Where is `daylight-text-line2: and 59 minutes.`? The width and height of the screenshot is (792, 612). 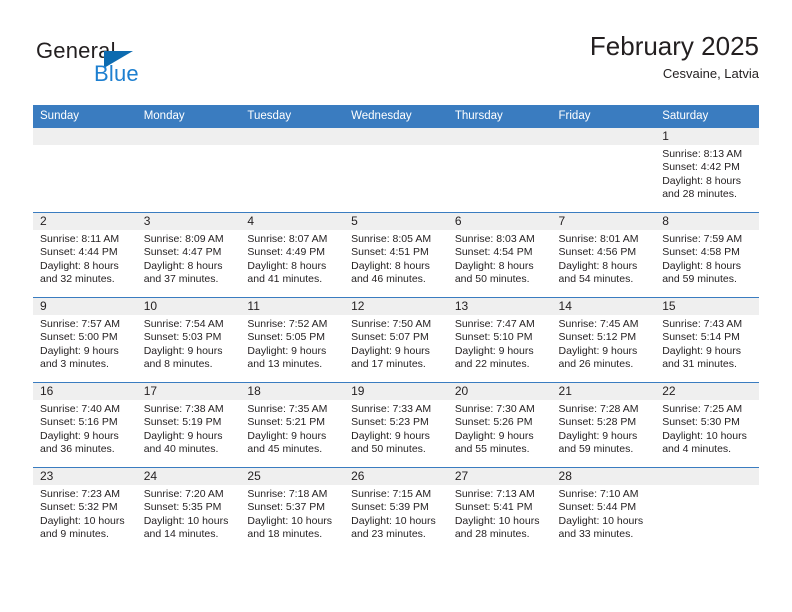
daylight-text-line2: and 59 minutes. is located at coordinates (596, 449).